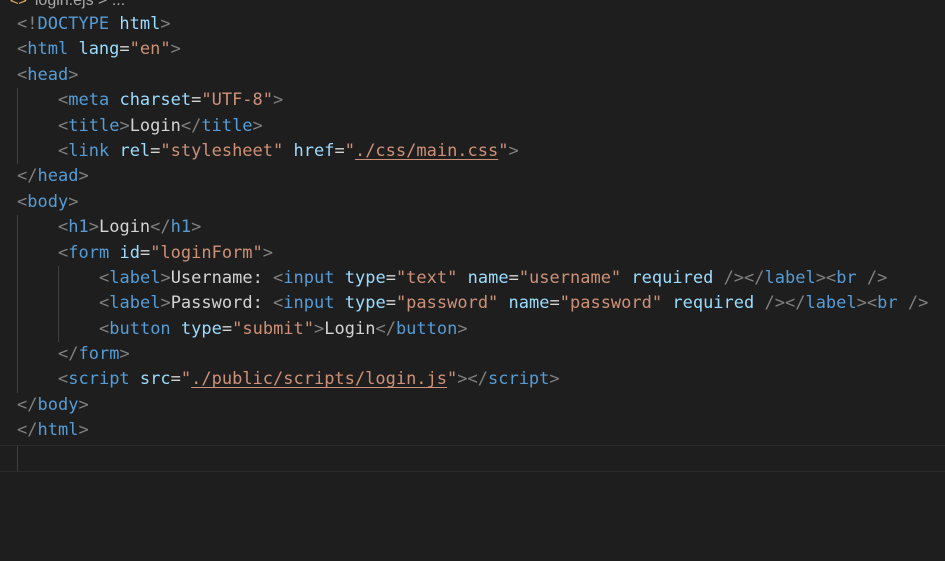  What do you see at coordinates (17, 458) in the screenshot?
I see `cursor-line-edge` at bounding box center [17, 458].